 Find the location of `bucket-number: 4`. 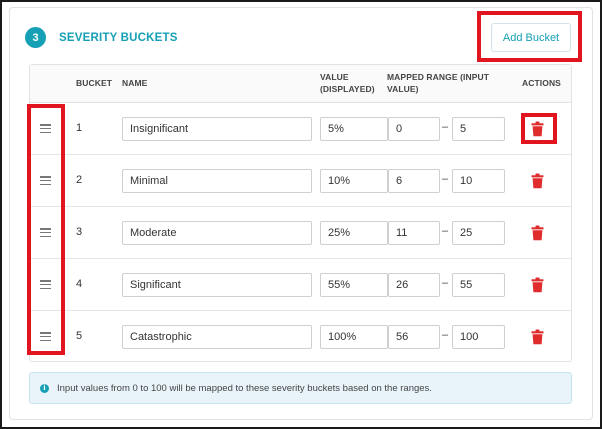

bucket-number: 4 is located at coordinates (79, 284).